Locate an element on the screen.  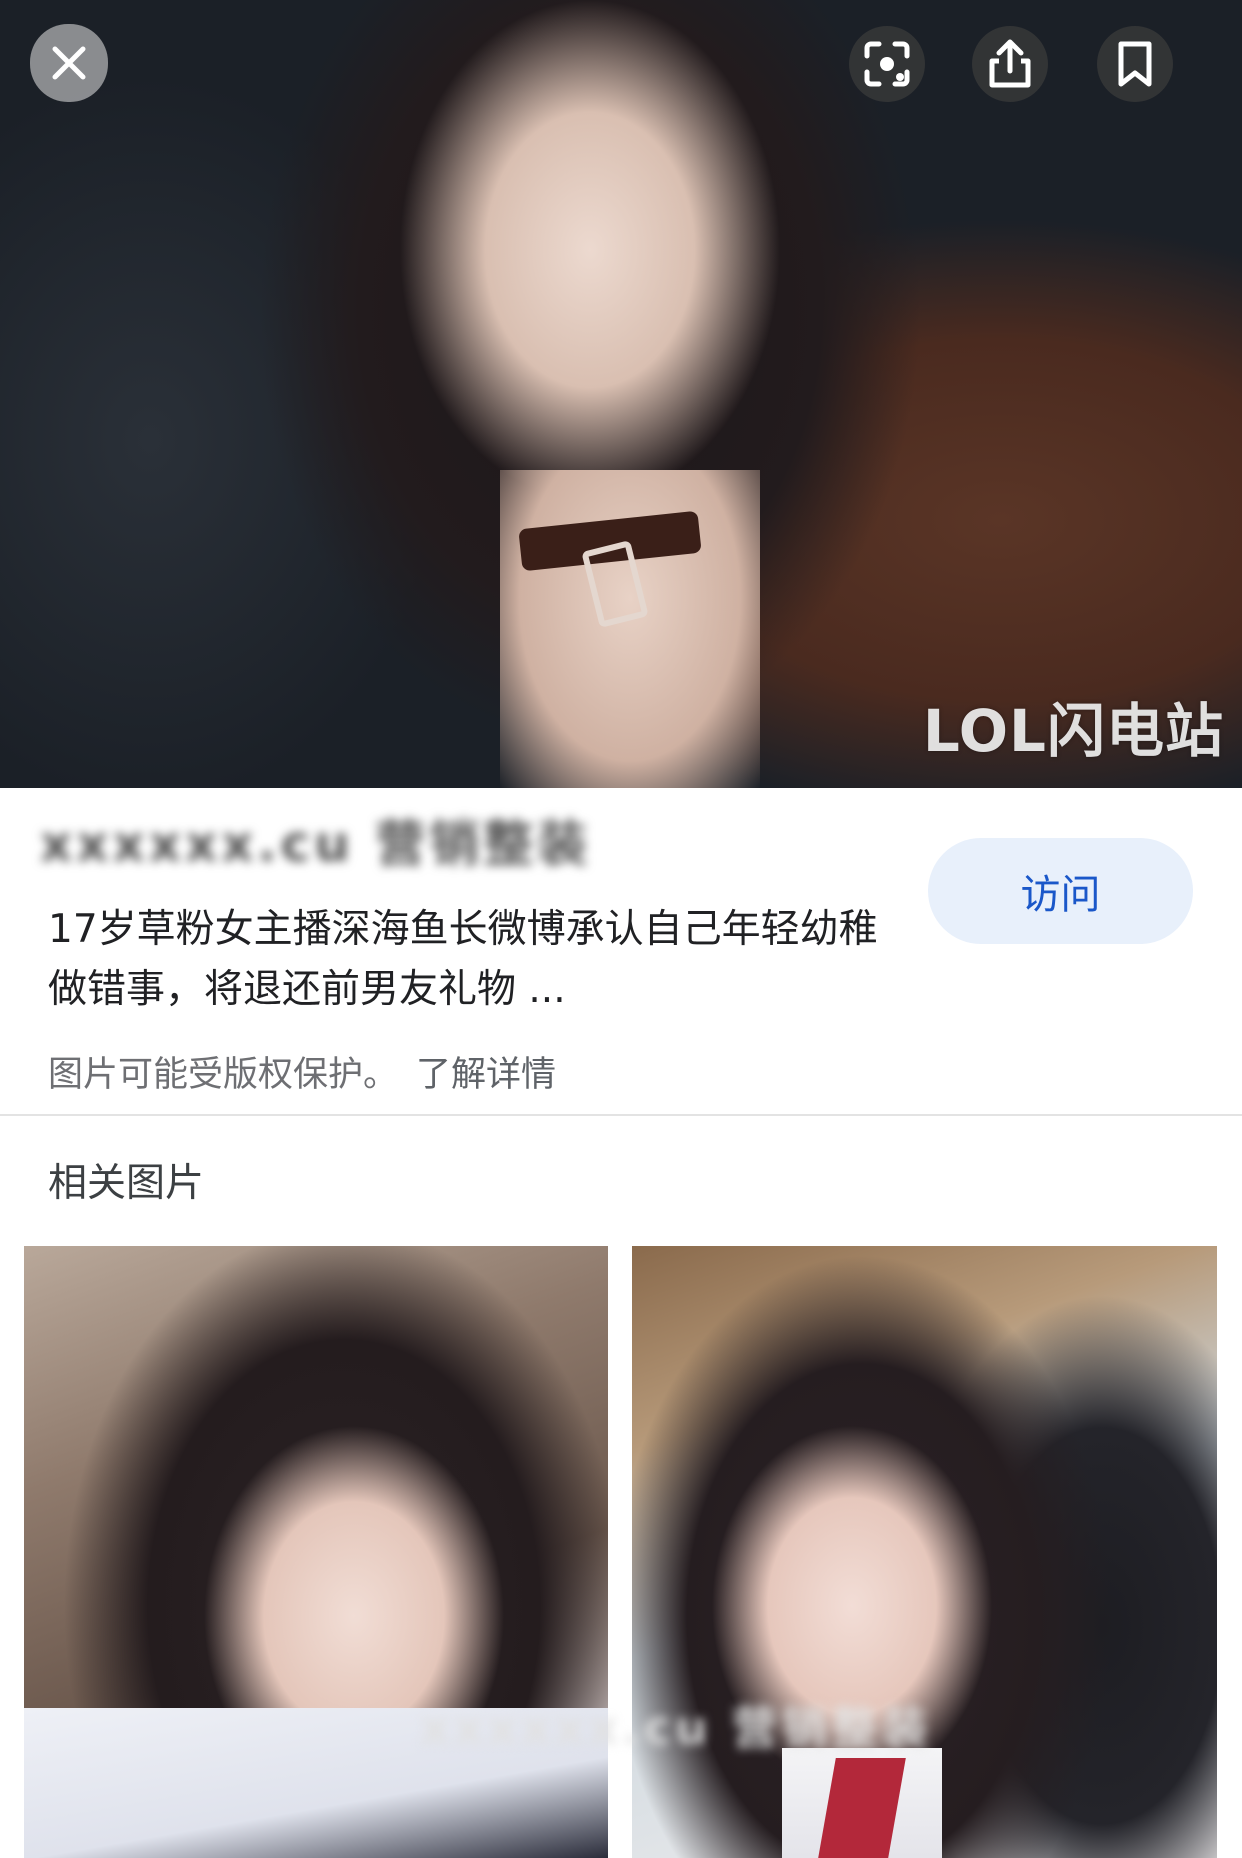
source-row: xxxxxx.cu 营销整装 is located at coordinates (390, 840).